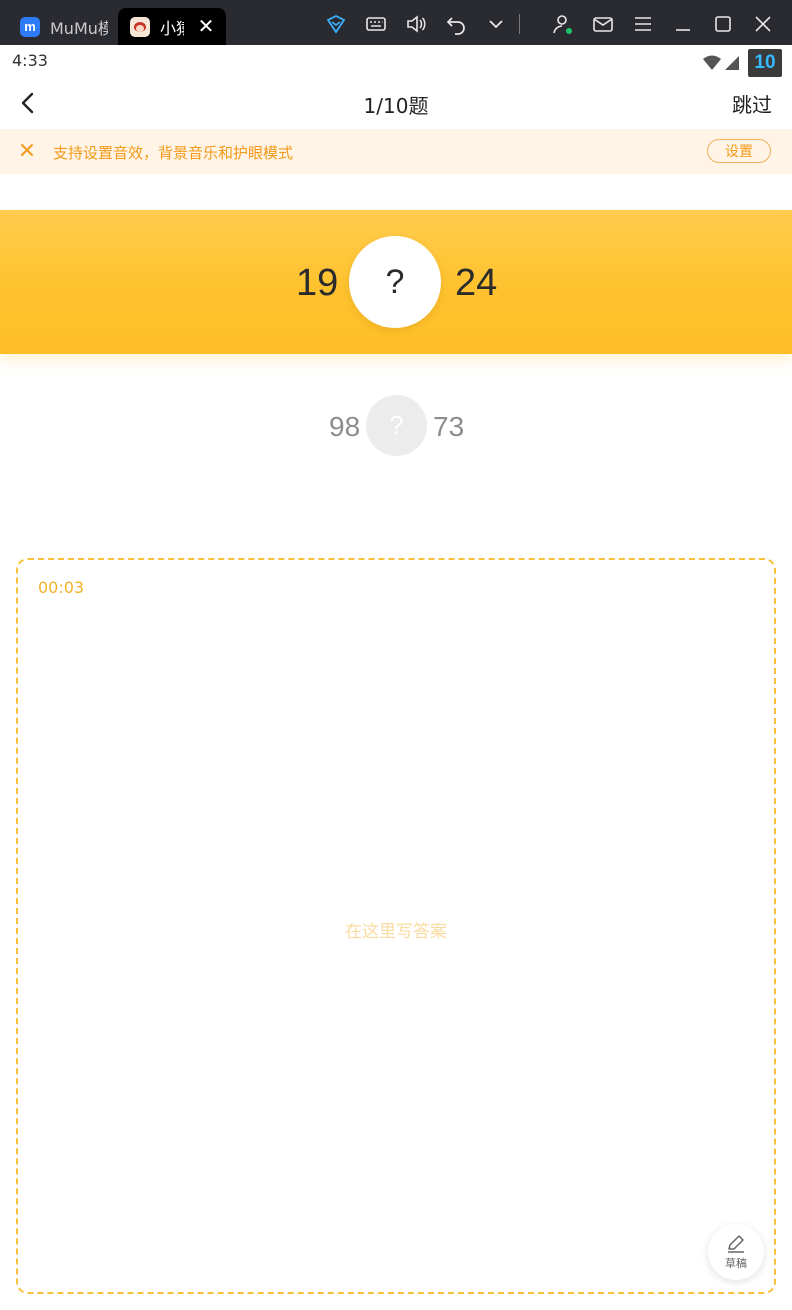 This screenshot has height=1310, width=792. Describe the element at coordinates (712, 62) in the screenshot. I see `wifi-icon` at that location.